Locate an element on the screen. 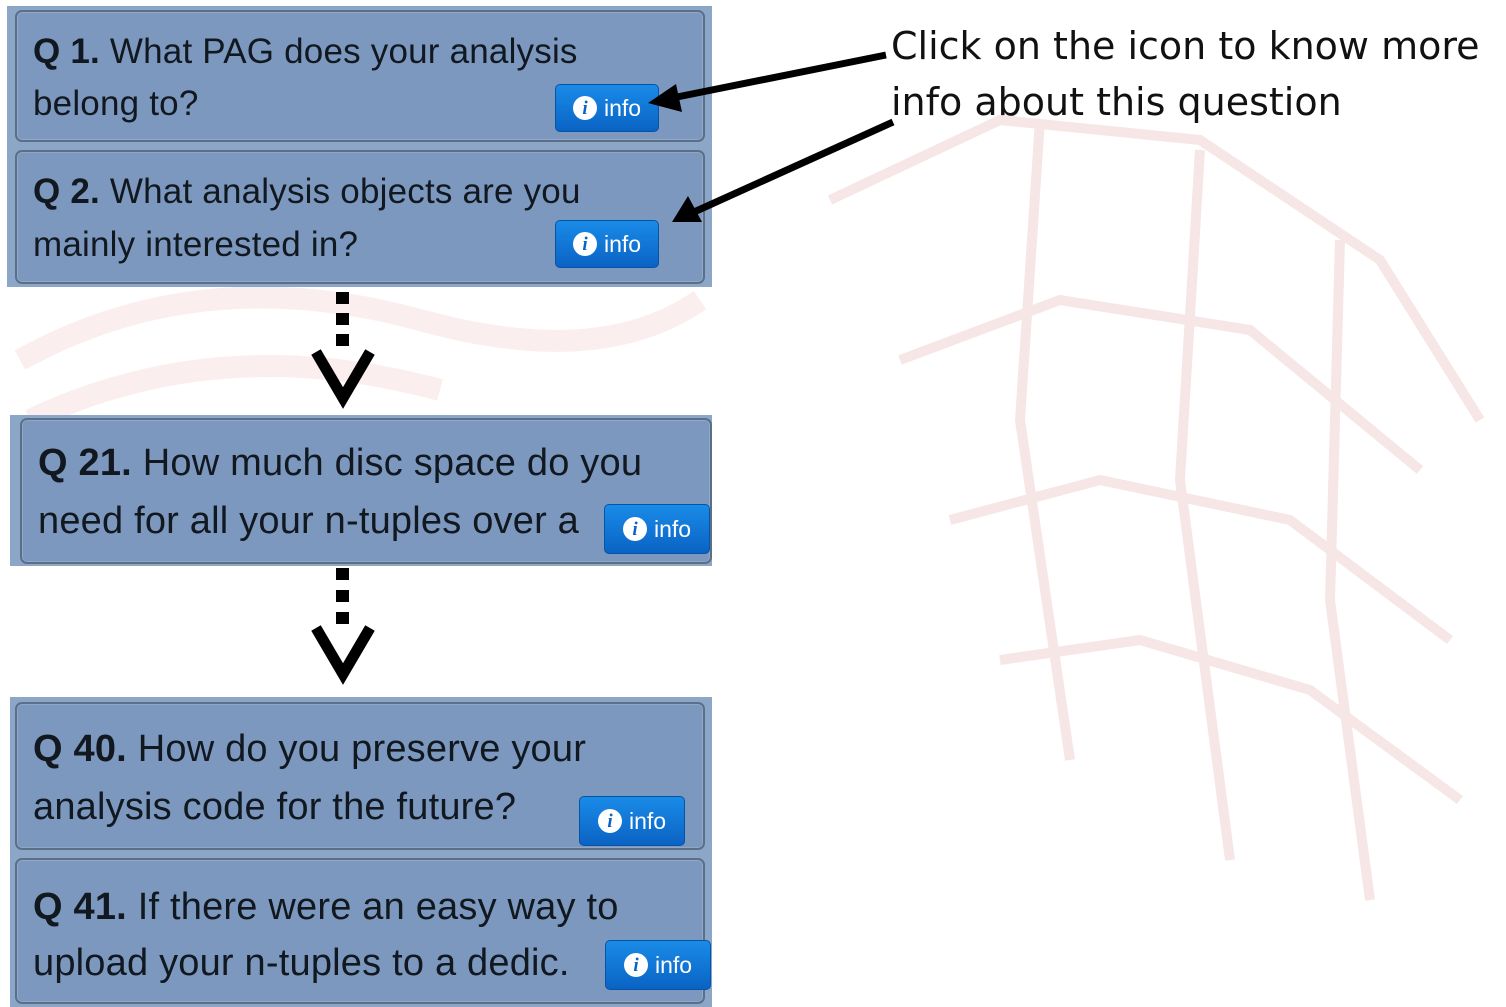 The image size is (1506, 1007). question-number: Q 2. is located at coordinates (66, 191).